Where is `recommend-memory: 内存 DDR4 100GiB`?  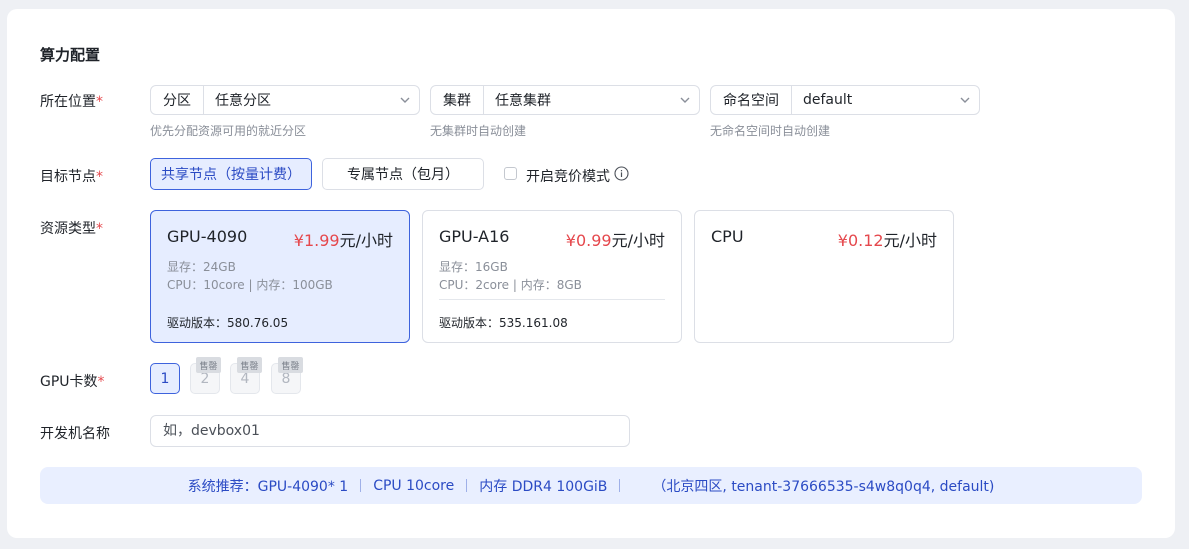 recommend-memory: 内存 DDR4 100GiB is located at coordinates (543, 486).